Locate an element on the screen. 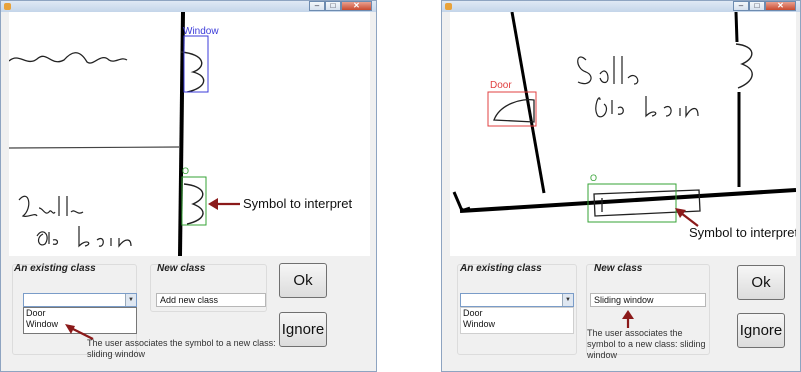 This screenshot has width=801, height=372. window-class-label: Window is located at coordinates (201, 31).